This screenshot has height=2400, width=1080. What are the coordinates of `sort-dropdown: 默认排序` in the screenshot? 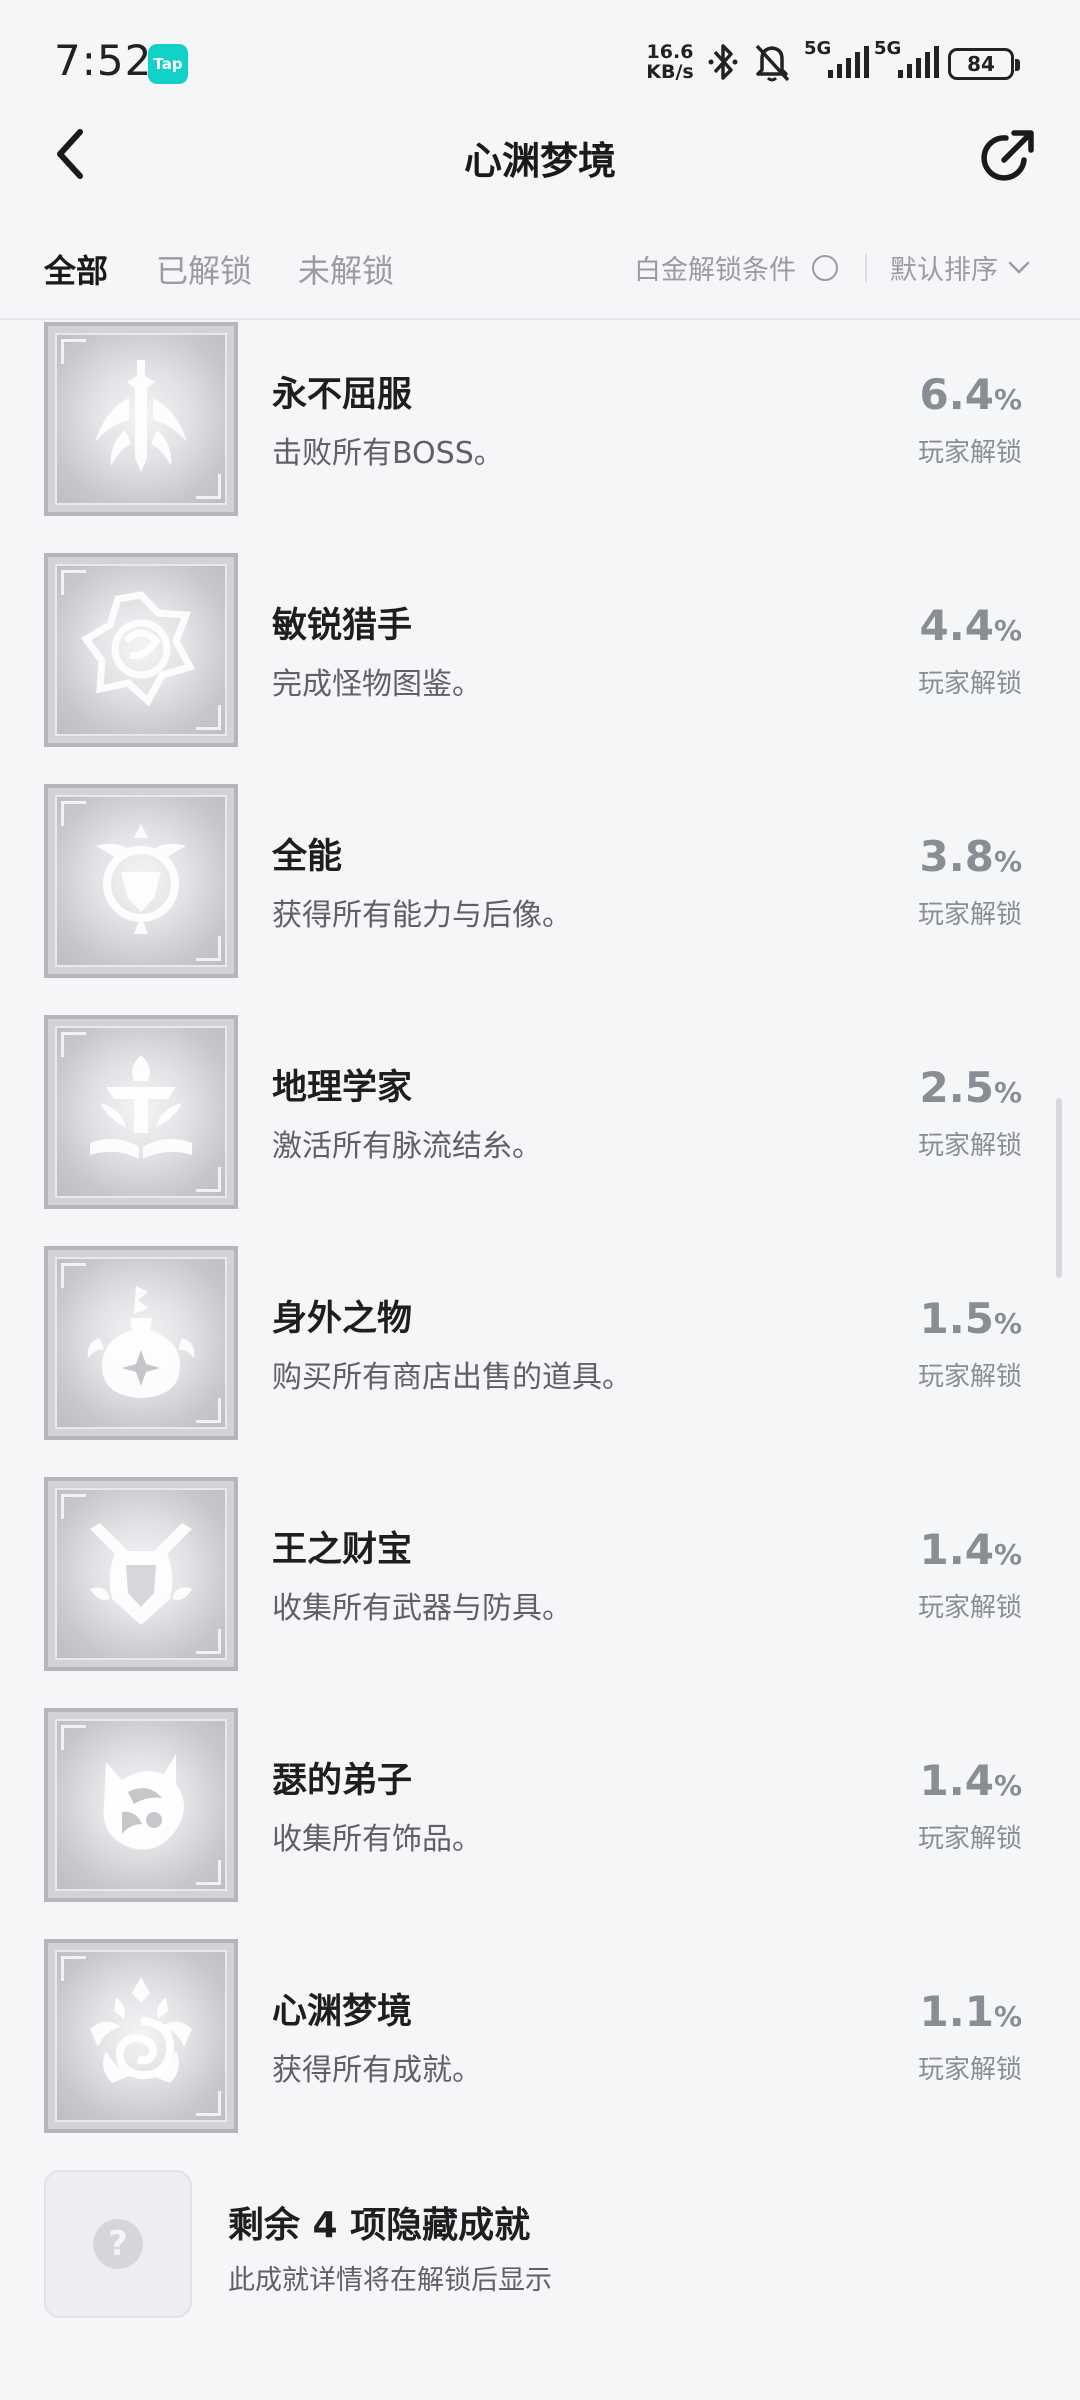 It's located at (960, 267).